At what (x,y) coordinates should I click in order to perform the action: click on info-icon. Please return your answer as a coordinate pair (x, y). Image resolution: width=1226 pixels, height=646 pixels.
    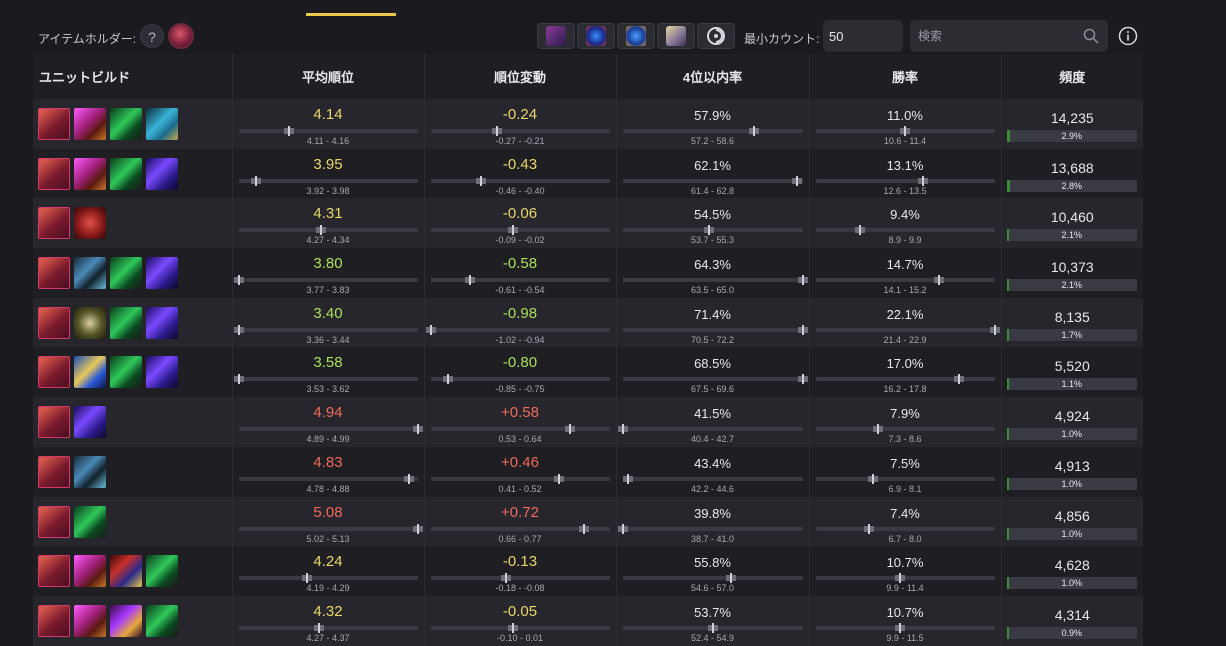
    Looking at the image, I should click on (1128, 36).